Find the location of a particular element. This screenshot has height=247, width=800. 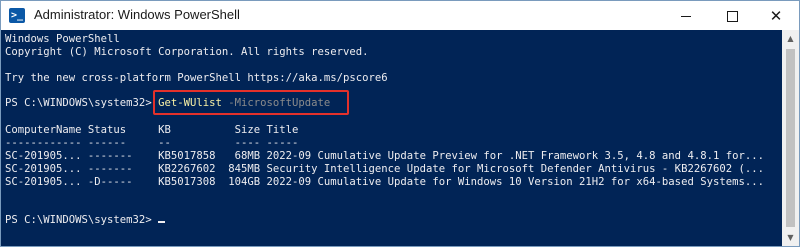

powershell-icon: >_ is located at coordinates (17, 15).